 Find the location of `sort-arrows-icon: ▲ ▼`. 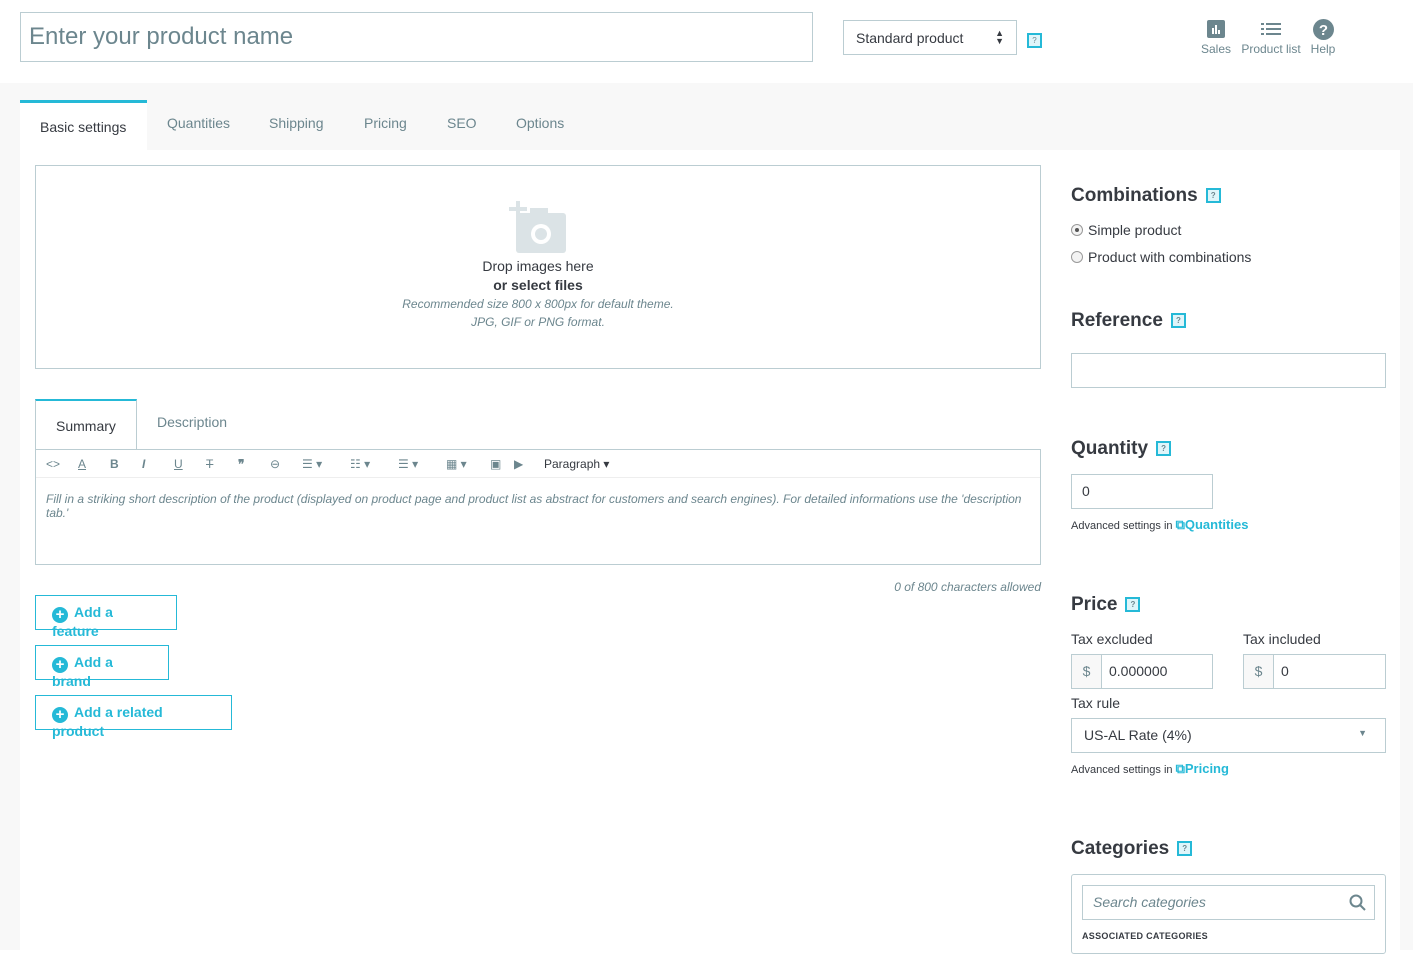

sort-arrows-icon: ▲ ▼ is located at coordinates (999, 37).